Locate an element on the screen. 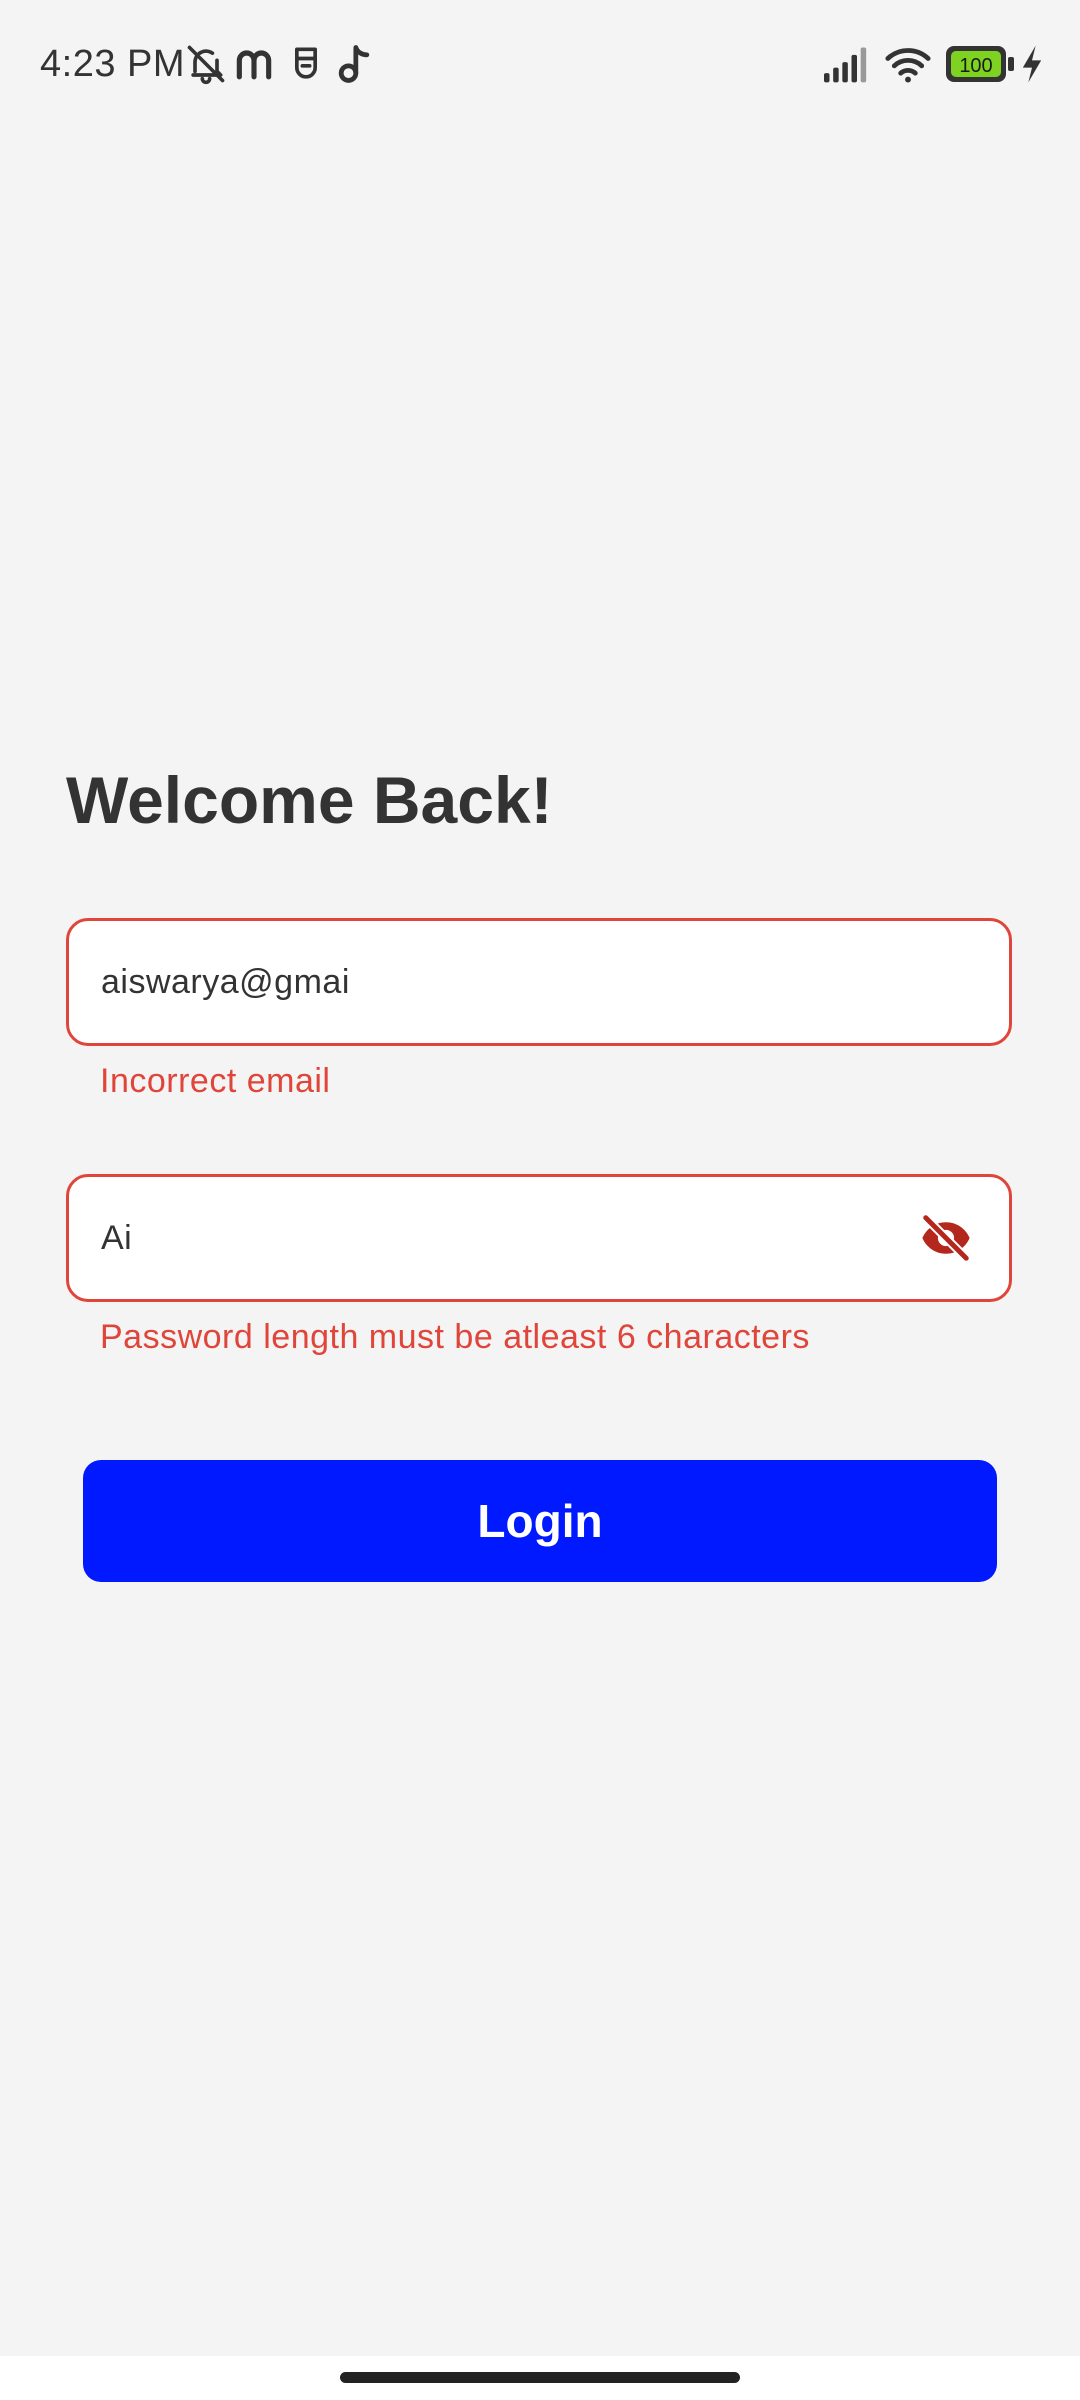 The width and height of the screenshot is (1080, 2400). music-note-icon is located at coordinates (354, 64).